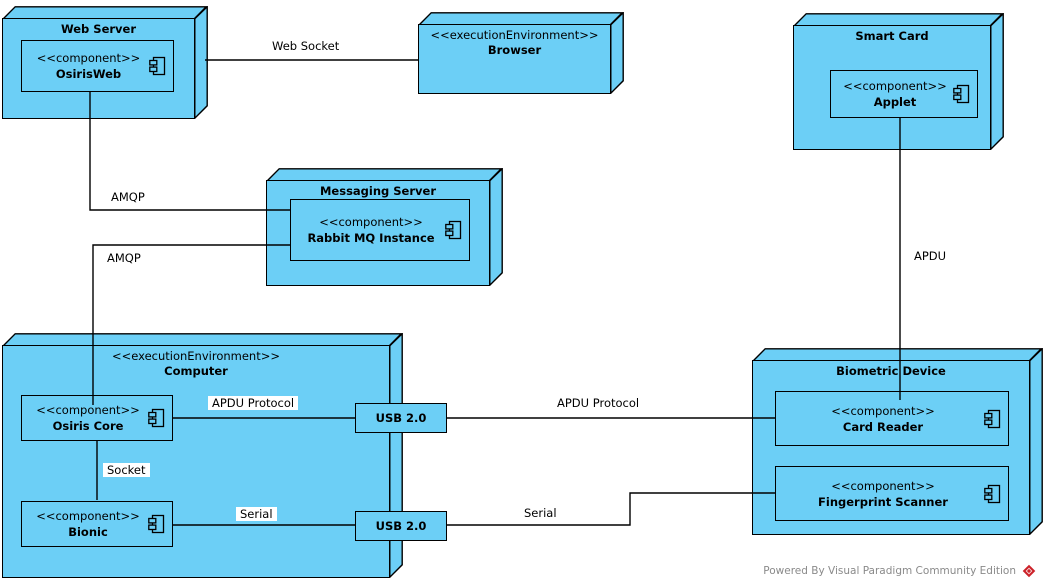 The width and height of the screenshot is (1044, 584). What do you see at coordinates (514, 59) in the screenshot?
I see `node-front-face` at bounding box center [514, 59].